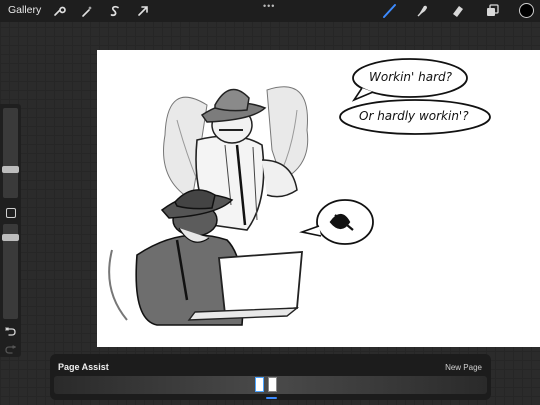 This screenshot has width=540, height=405. What do you see at coordinates (411, 77) in the screenshot?
I see `speech-bubble-text-1: Workin' hard?` at bounding box center [411, 77].